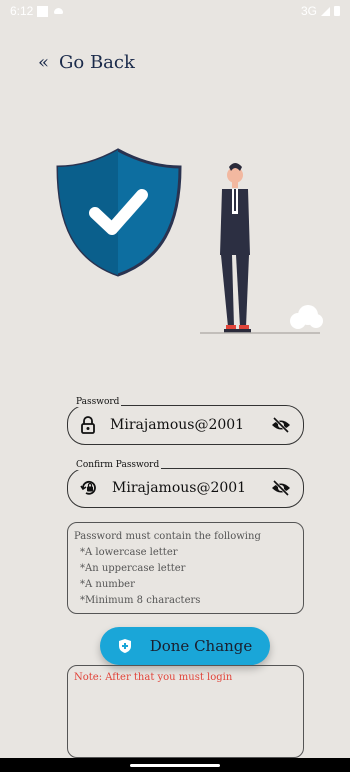 The height and width of the screenshot is (772, 350). Describe the element at coordinates (118, 465) in the screenshot. I see `confirm-password-label: Confirm Password` at that location.